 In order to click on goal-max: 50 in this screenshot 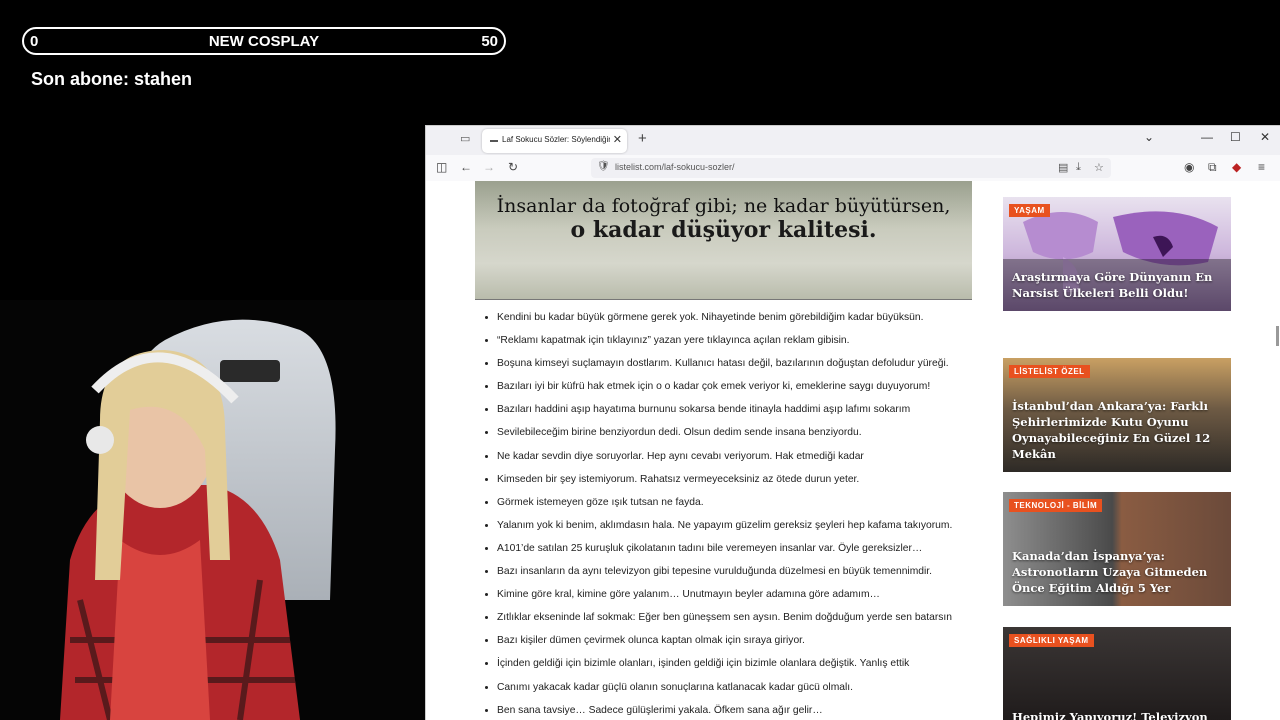, I will do `click(489, 41)`.